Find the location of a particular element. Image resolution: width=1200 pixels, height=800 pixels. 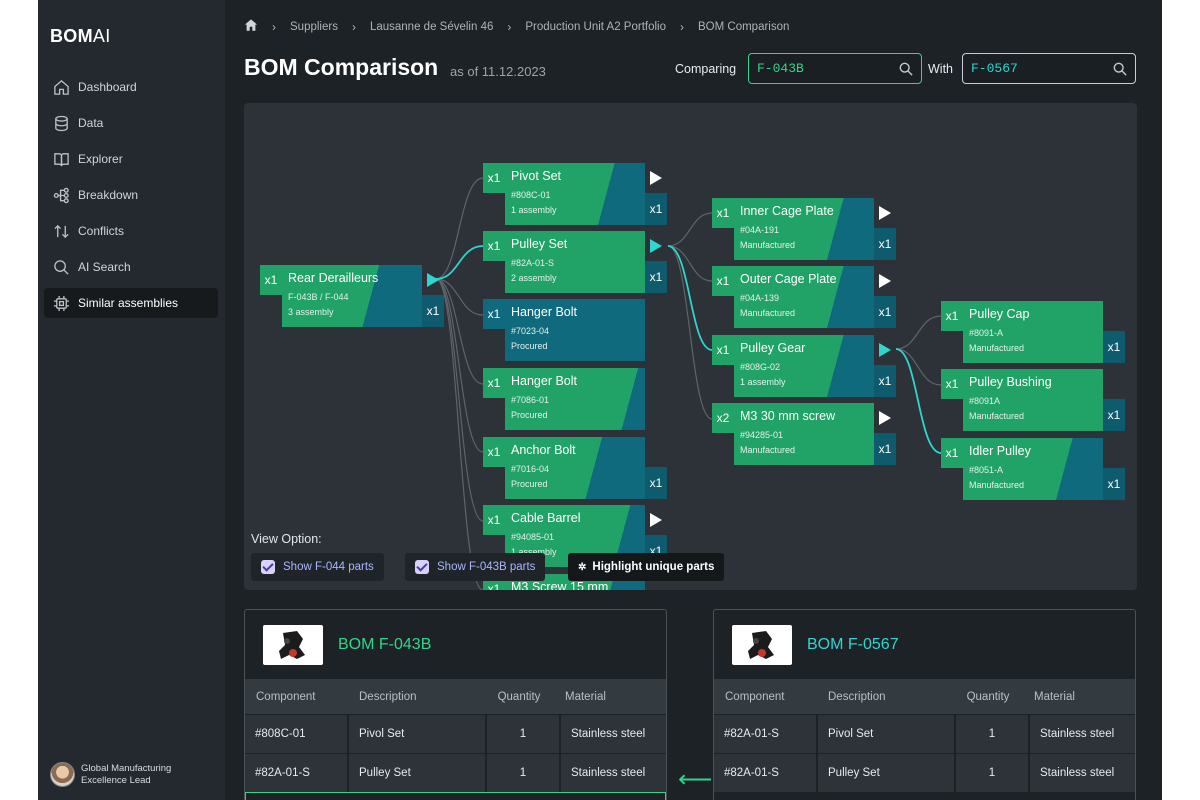

sidebar-item-ai-search: AI Search is located at coordinates (131, 267).